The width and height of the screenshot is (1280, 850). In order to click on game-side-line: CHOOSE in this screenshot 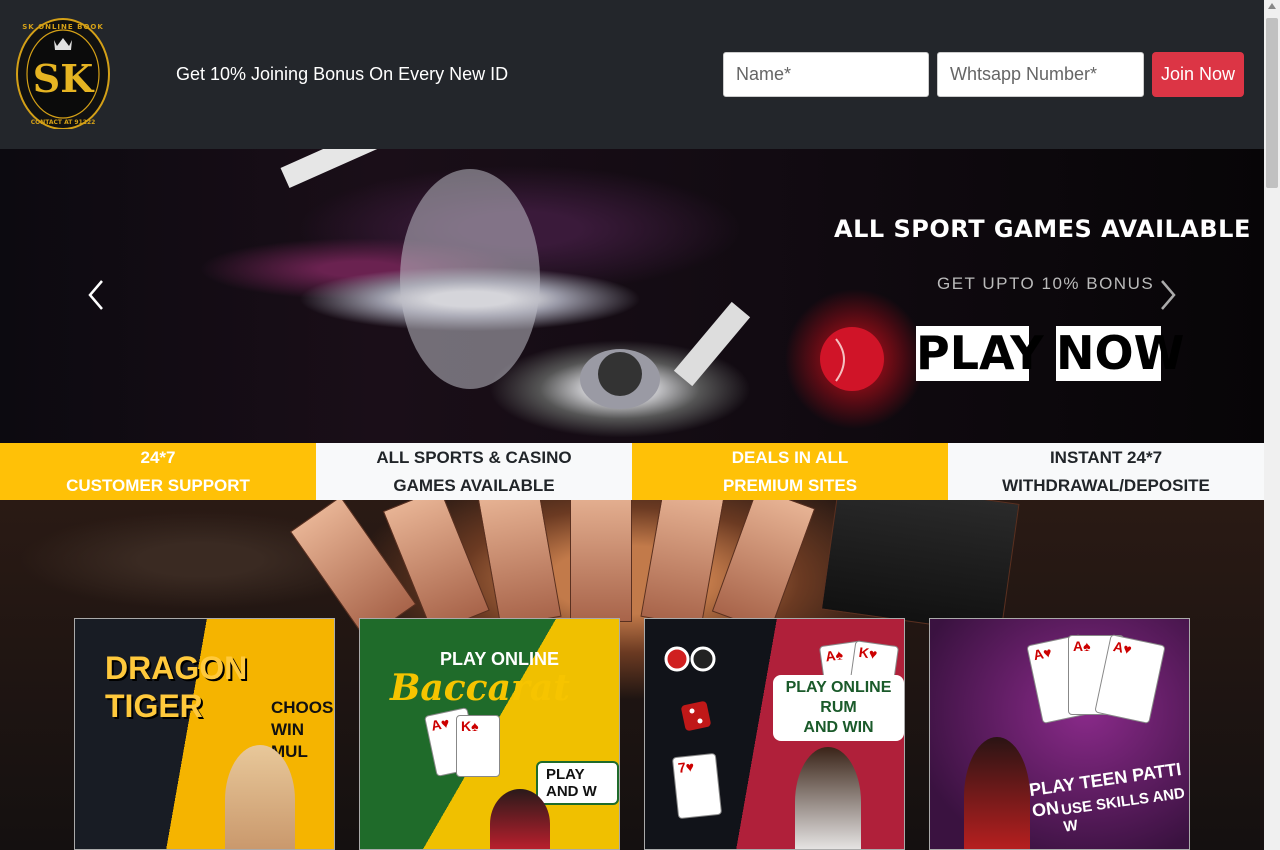, I will do `click(302, 707)`.